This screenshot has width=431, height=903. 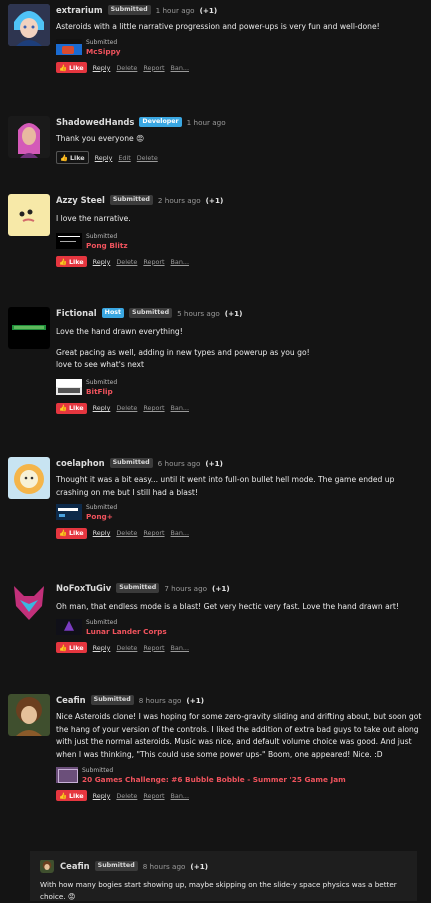 I want to click on game-link: BitFlip, so click(x=101, y=391).